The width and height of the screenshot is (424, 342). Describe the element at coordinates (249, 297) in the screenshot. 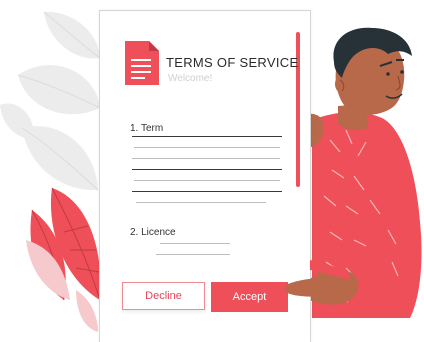

I see `accept-button: Accept` at that location.